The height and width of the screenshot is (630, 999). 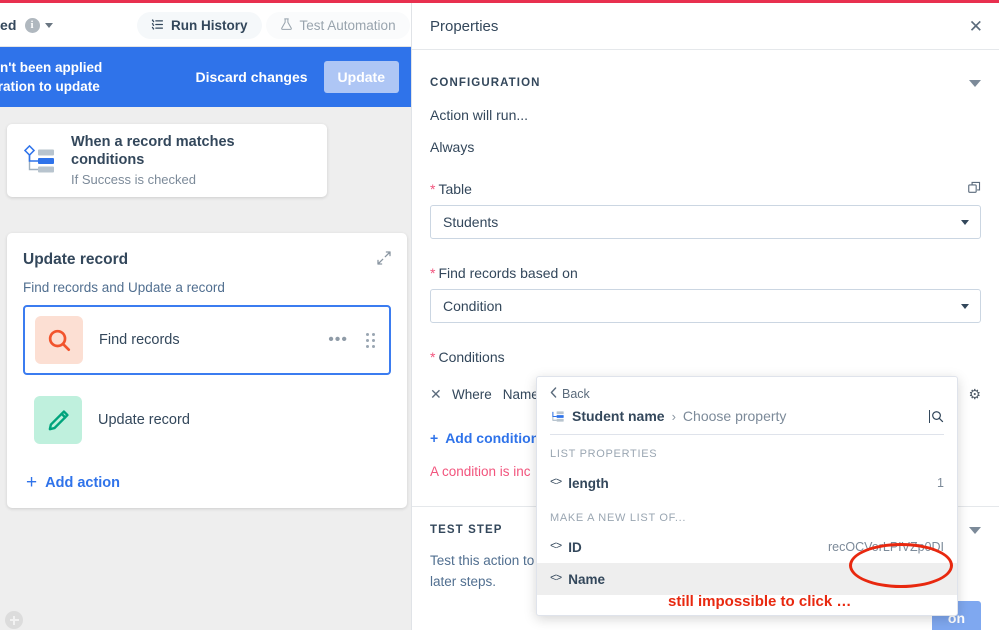 What do you see at coordinates (618, 416) in the screenshot?
I see `breadcrumb-source: Student name` at bounding box center [618, 416].